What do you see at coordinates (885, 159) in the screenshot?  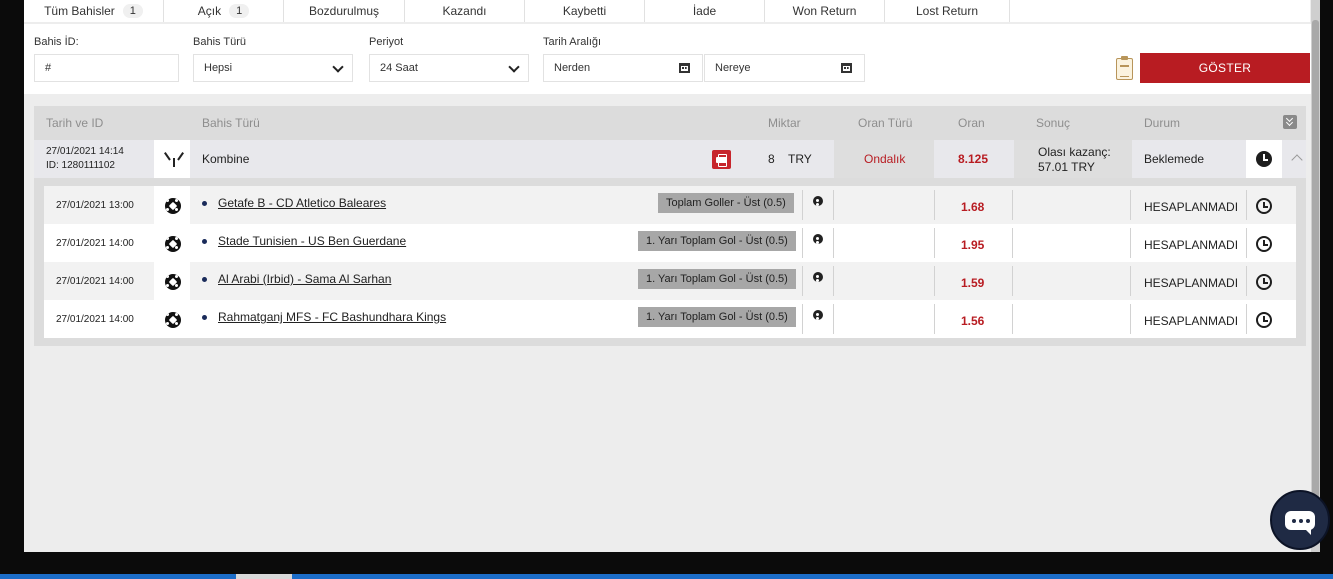 I see `bet-odd-type: Ondalık` at bounding box center [885, 159].